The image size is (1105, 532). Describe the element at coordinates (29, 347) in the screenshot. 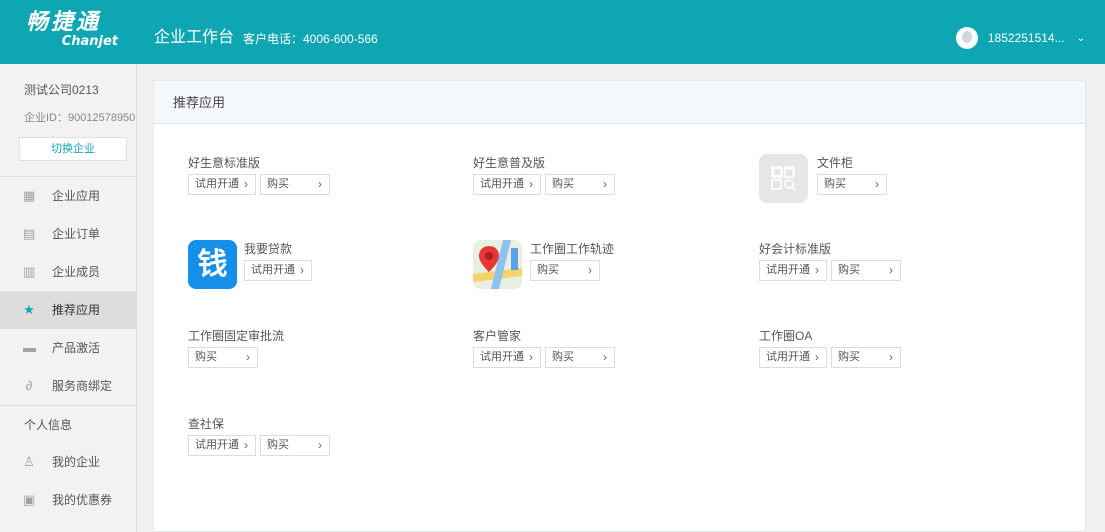

I see `box-icon: ▬` at that location.